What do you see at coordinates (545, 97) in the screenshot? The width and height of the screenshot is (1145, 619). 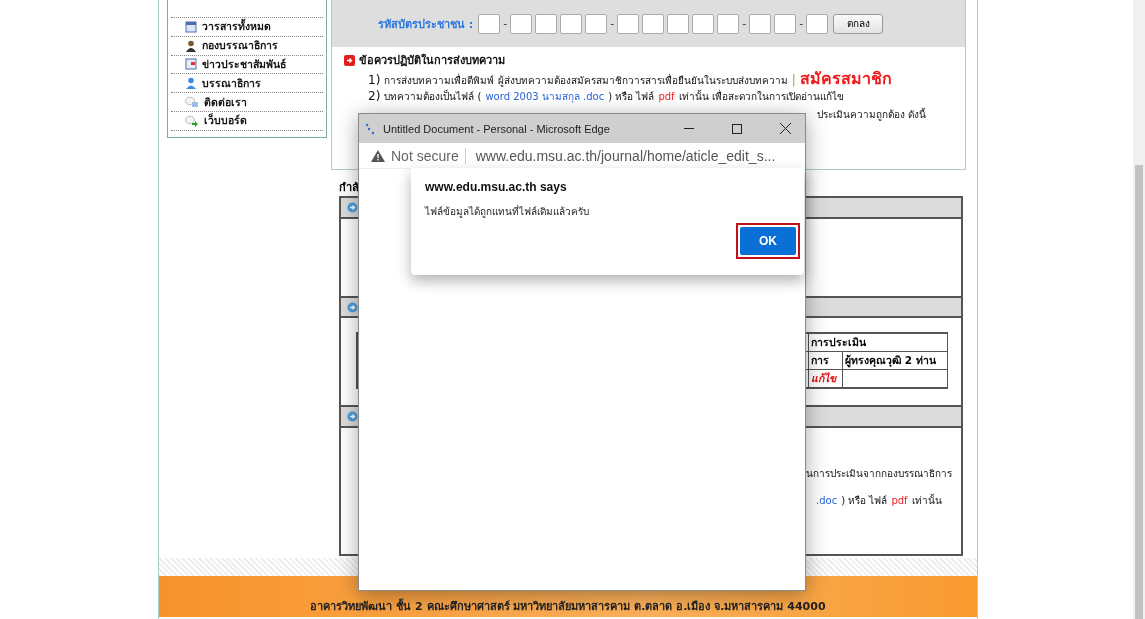 I see `instruction-text: word 2003 นามสกุล .doc` at bounding box center [545, 97].